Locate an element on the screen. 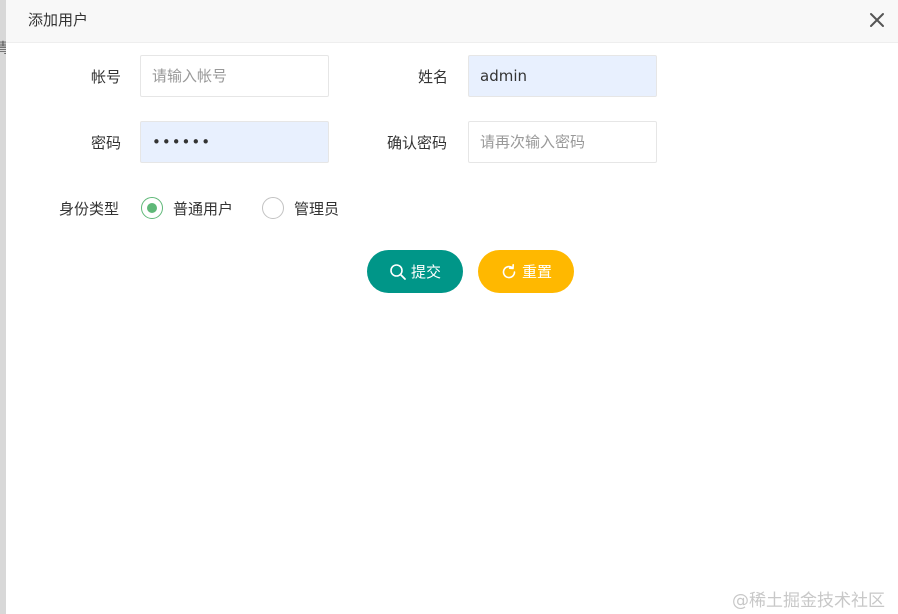 This screenshot has width=898, height=614. password-label: 密码 is located at coordinates (106, 143).